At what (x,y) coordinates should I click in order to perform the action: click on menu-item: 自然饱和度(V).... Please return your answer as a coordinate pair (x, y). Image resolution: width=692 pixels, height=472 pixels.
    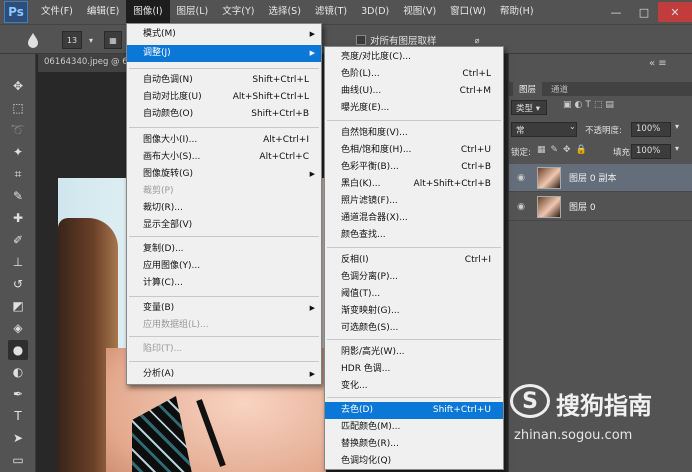
    Looking at the image, I should click on (414, 133).